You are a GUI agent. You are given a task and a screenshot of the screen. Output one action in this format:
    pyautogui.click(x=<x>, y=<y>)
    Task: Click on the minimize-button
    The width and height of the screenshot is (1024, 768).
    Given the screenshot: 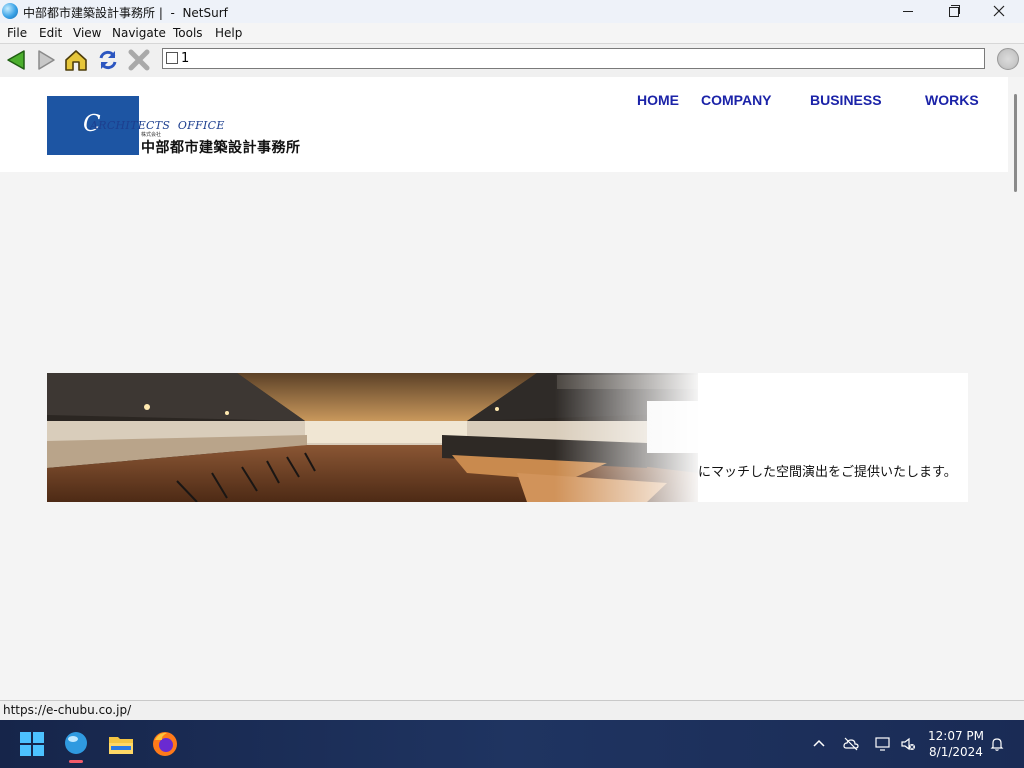 What is the action you would take?
    pyautogui.click(x=908, y=11)
    